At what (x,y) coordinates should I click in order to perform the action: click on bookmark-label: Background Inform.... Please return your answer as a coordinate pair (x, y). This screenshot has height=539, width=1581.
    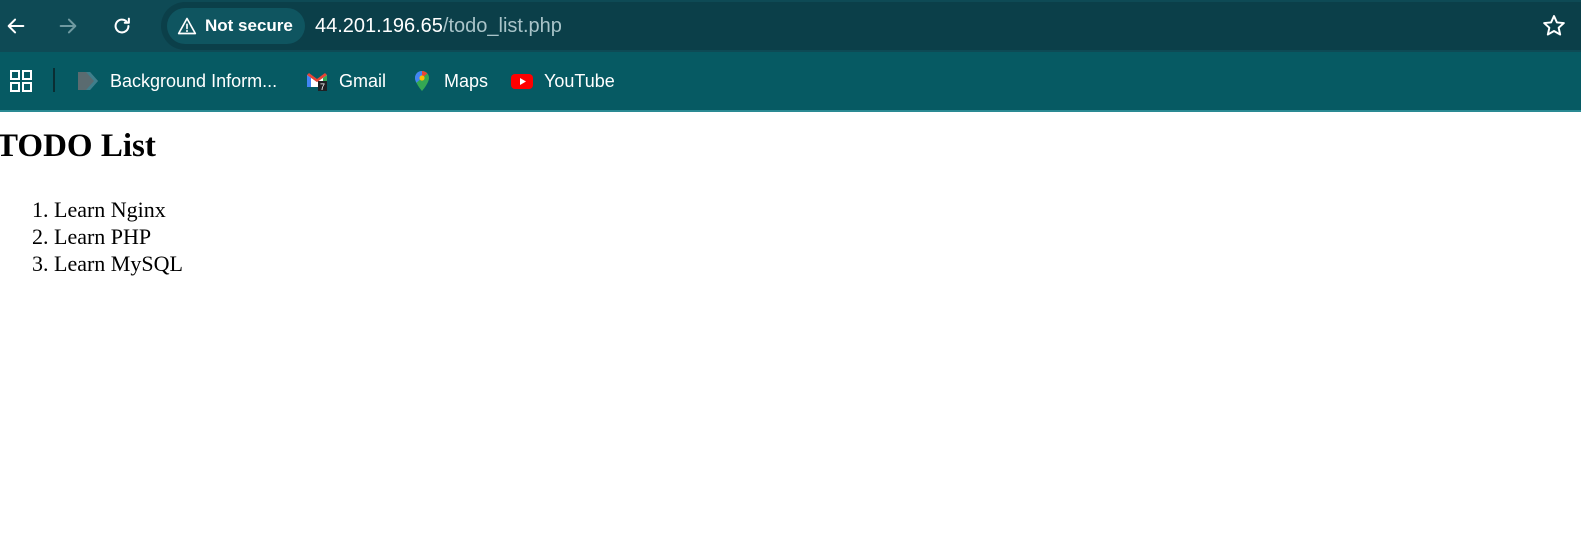
    Looking at the image, I should click on (194, 80).